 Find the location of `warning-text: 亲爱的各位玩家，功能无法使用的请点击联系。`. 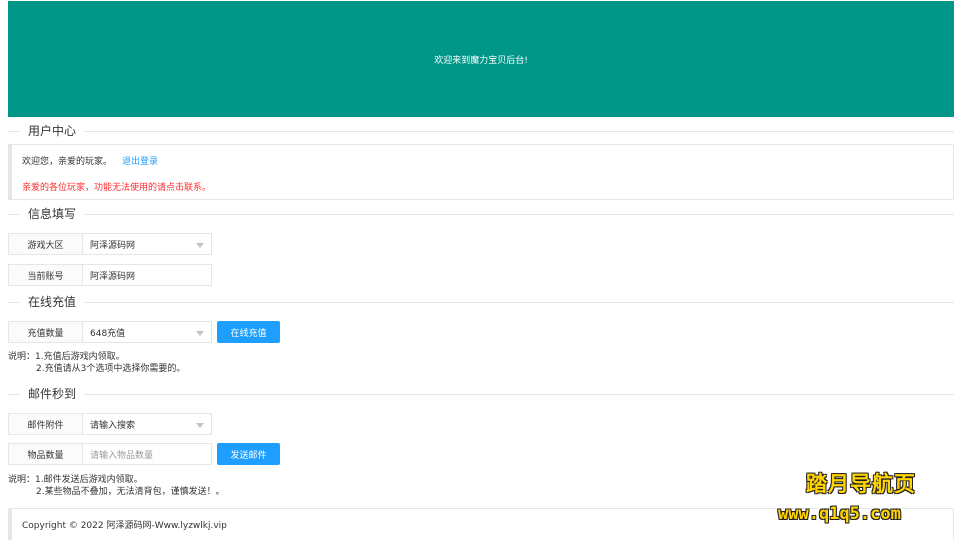

warning-text: 亲爱的各位玩家，功能无法使用的请点击联系。 is located at coordinates (116, 186).